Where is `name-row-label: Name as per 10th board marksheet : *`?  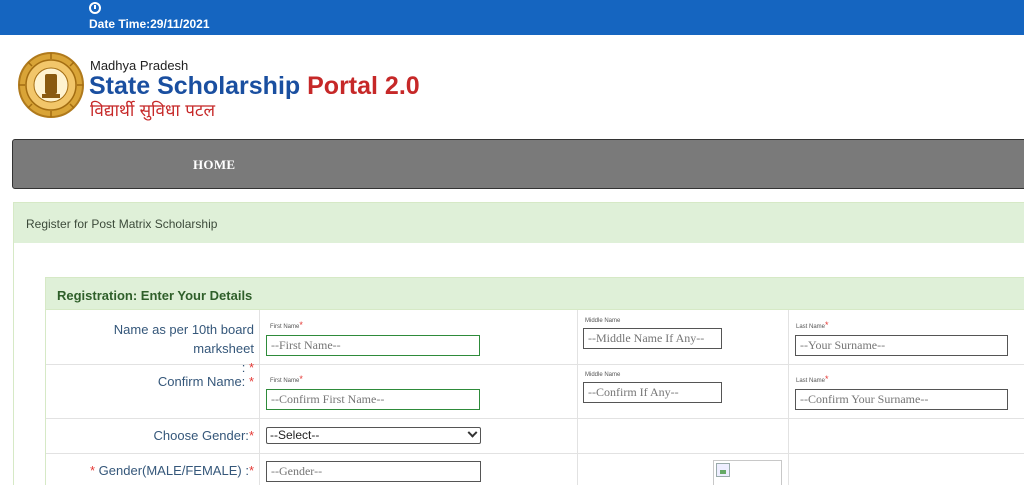
name-row-label: Name as per 10th board marksheet : * is located at coordinates (153, 348).